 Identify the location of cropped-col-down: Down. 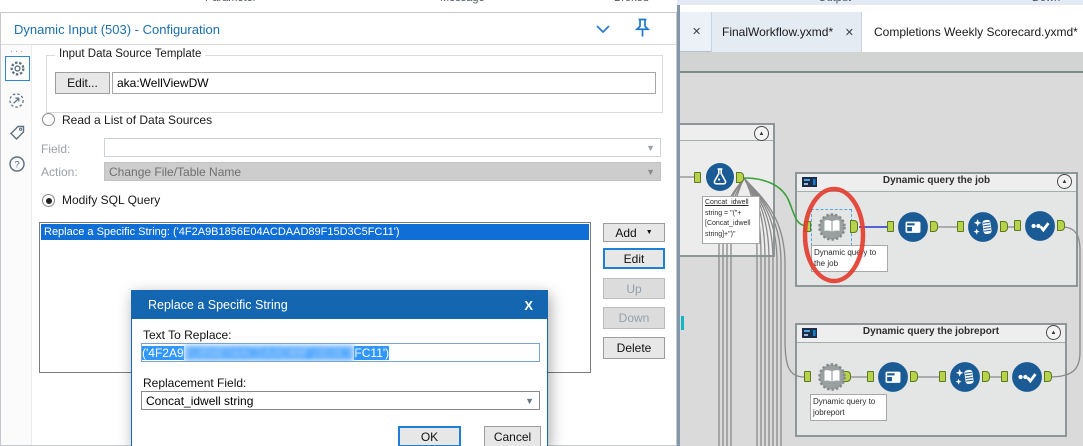
(1046, 2).